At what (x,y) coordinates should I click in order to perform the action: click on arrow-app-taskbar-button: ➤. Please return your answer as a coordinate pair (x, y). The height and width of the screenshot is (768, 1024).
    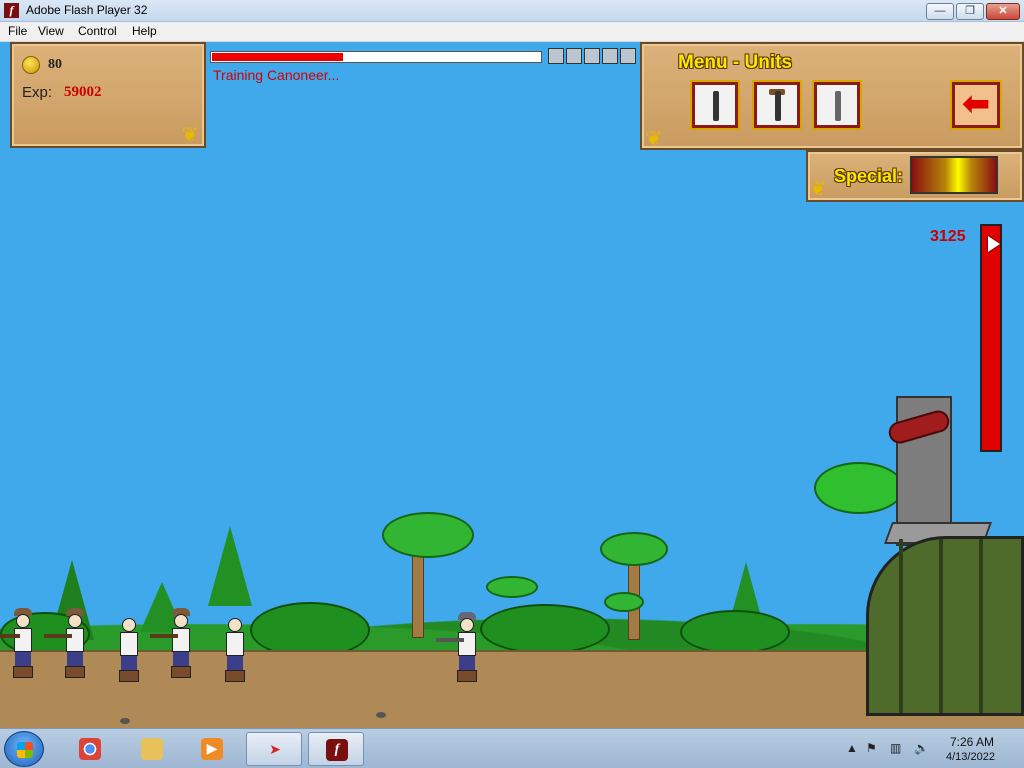
    Looking at the image, I should click on (274, 749).